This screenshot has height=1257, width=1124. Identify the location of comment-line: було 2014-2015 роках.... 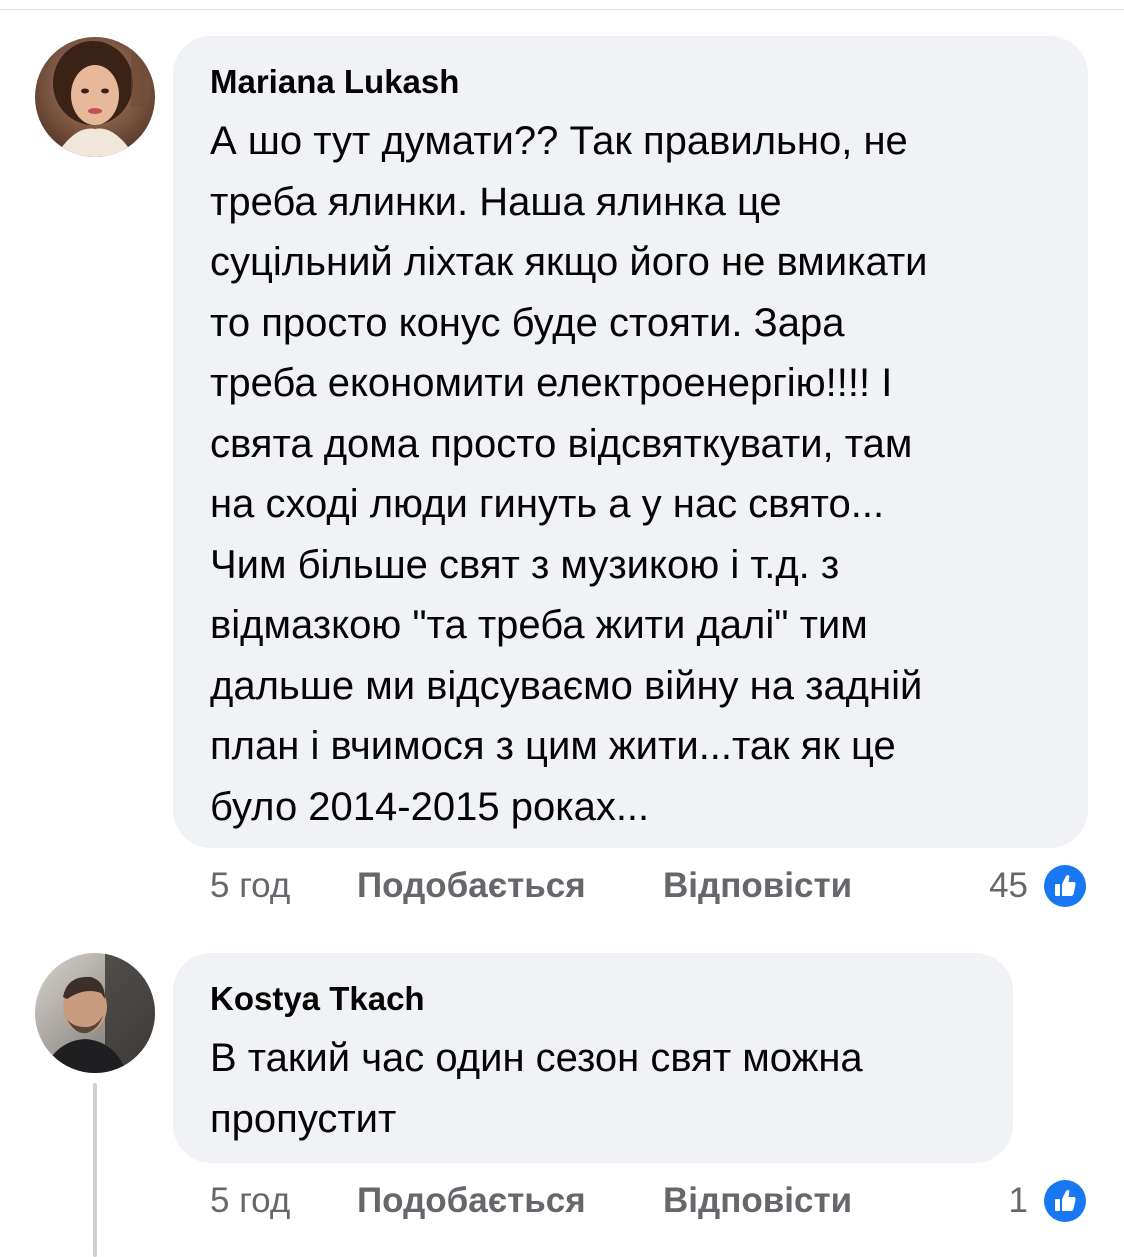
(430, 806).